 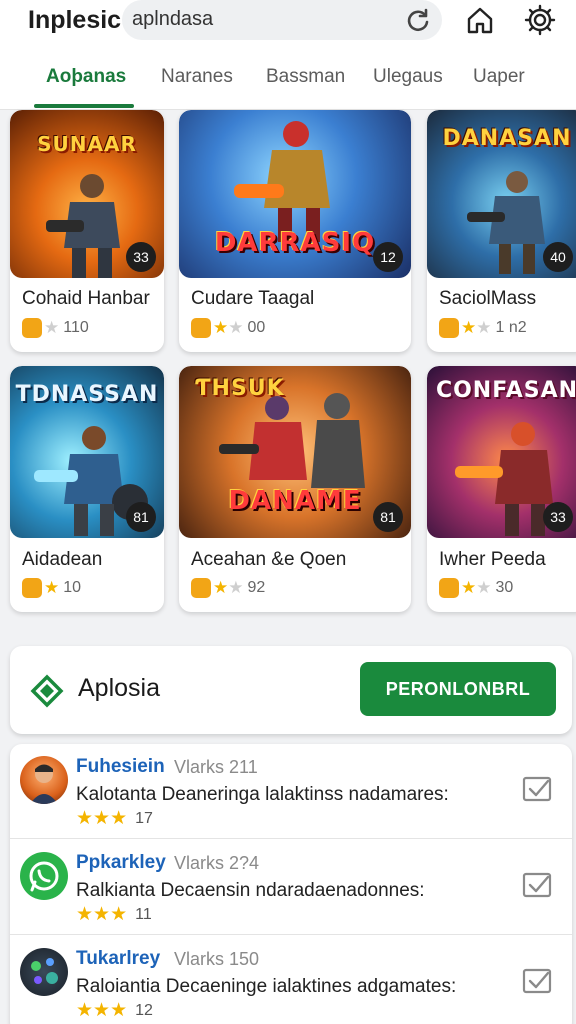 What do you see at coordinates (408, 77) in the screenshot?
I see `tab-ulegaus: Ulegaus` at bounding box center [408, 77].